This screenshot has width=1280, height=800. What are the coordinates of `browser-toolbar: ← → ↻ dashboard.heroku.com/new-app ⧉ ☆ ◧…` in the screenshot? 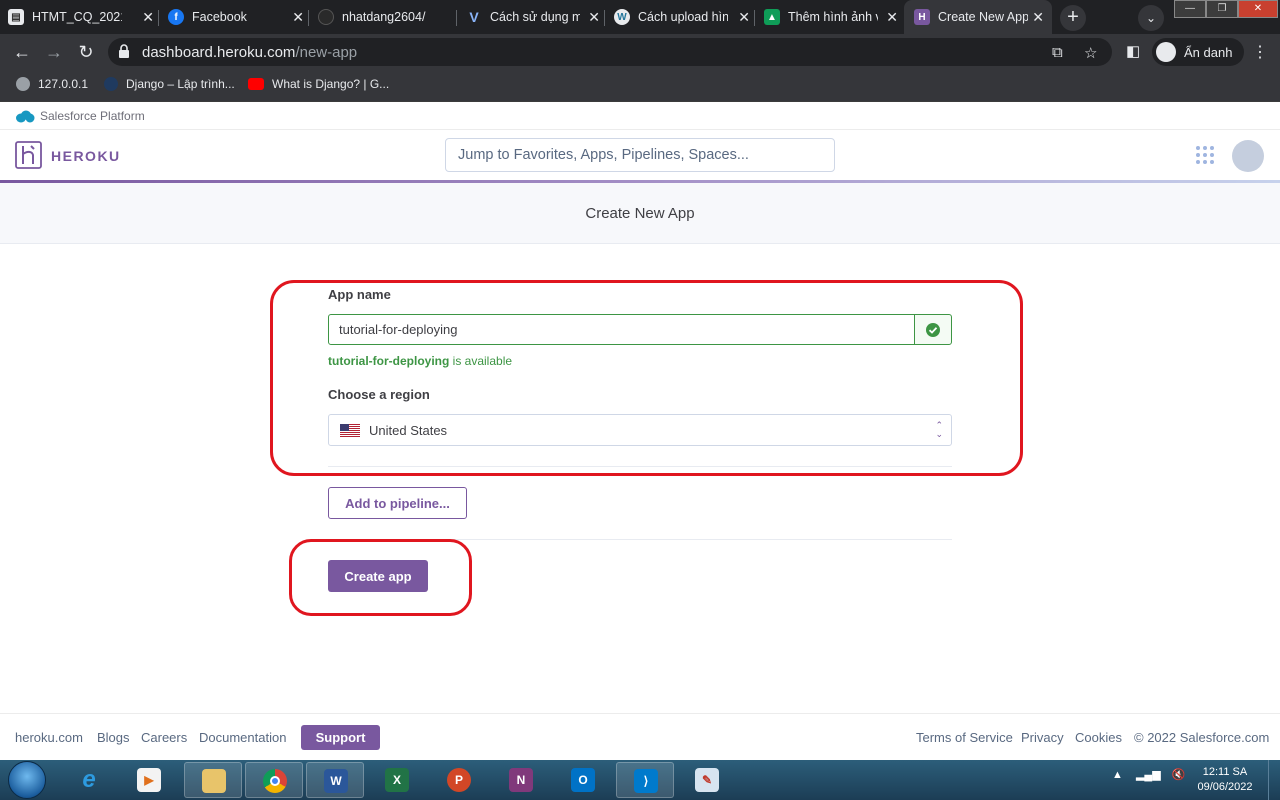 It's located at (640, 52).